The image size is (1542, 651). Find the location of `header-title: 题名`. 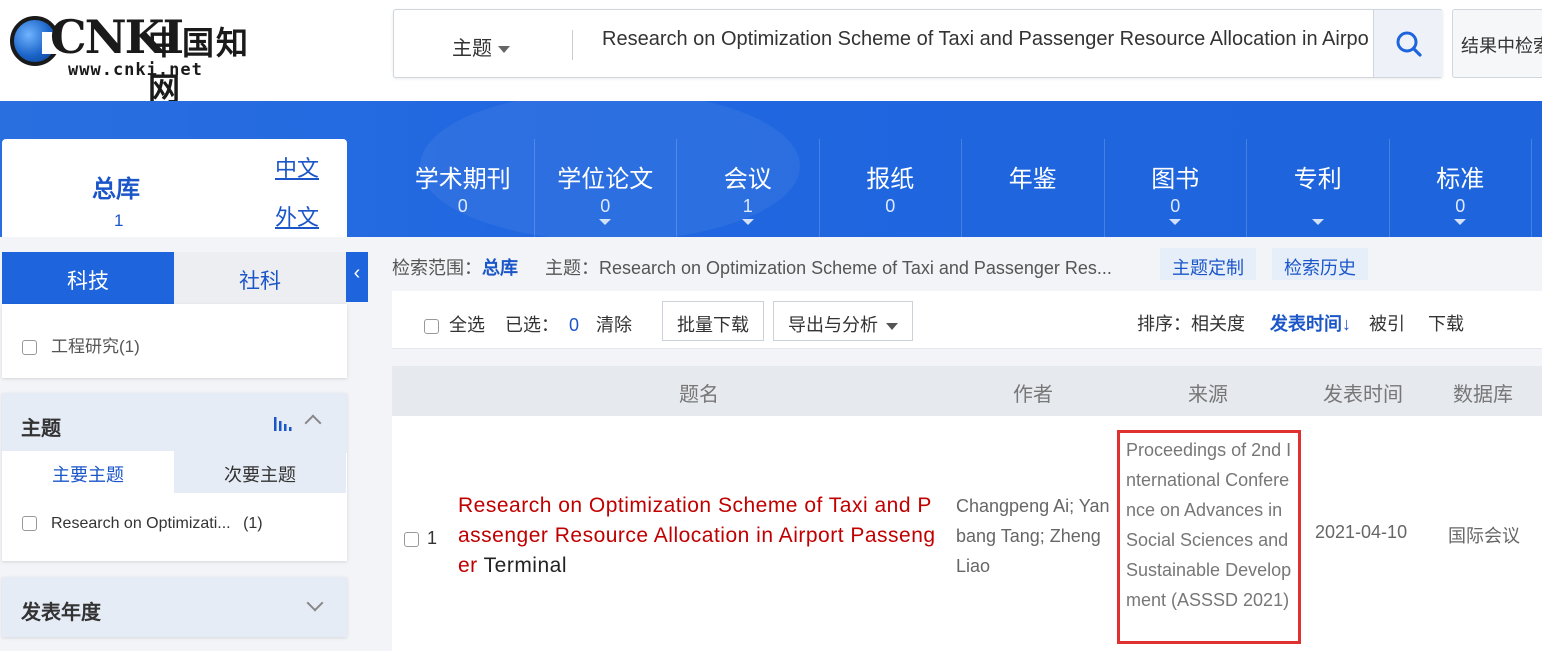

header-title: 题名 is located at coordinates (699, 395).